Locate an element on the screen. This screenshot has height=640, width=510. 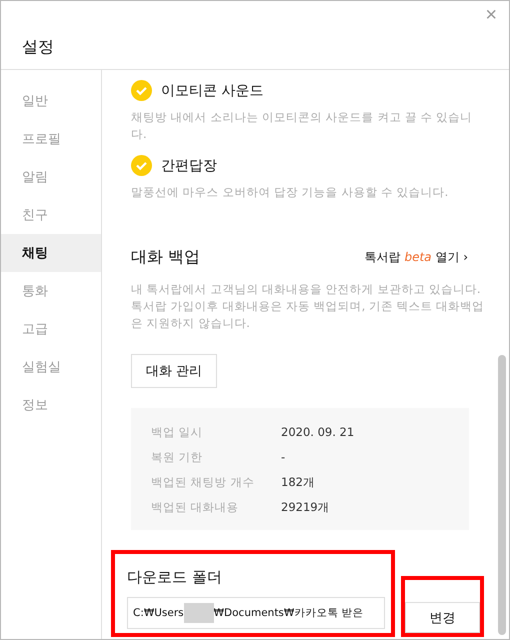
sidebar-item: 친구 is located at coordinates (51, 215).